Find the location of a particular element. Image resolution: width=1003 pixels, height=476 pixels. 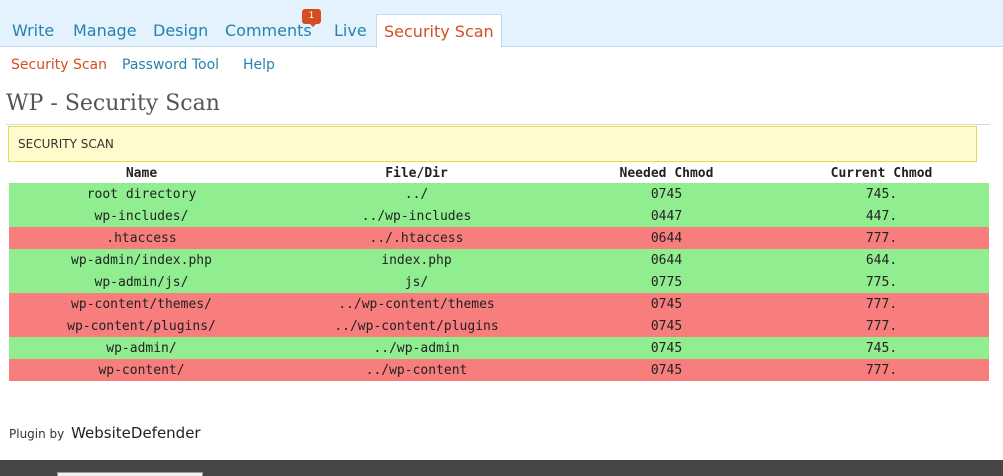

submenu-item-password-tool: Password Tool is located at coordinates (170, 65).